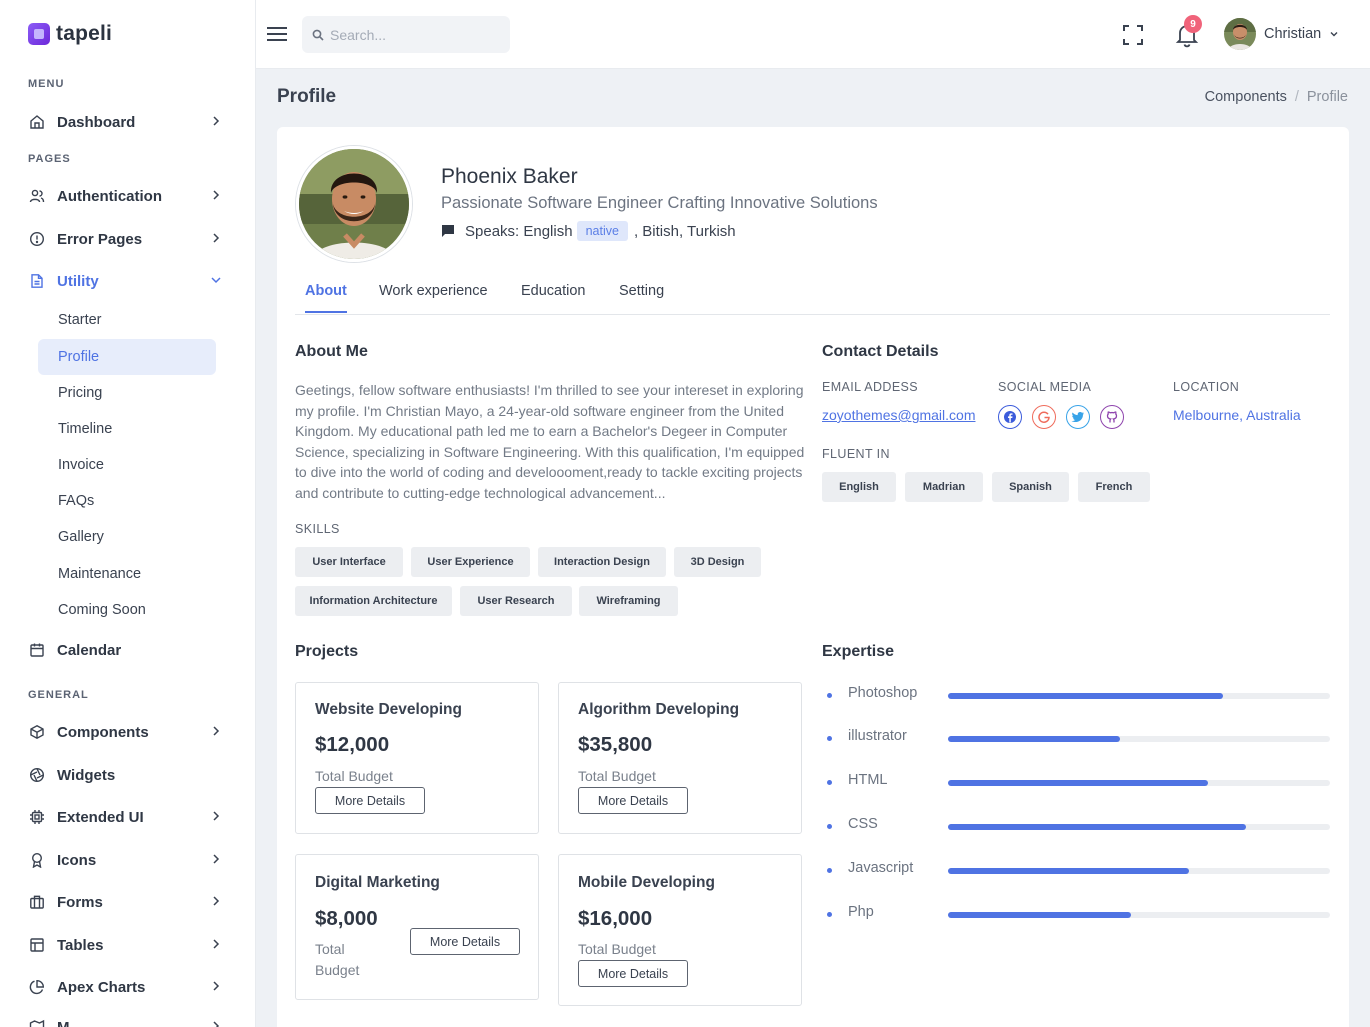 The image size is (1370, 1027). What do you see at coordinates (861, 912) in the screenshot?
I see `expertise-name: Php` at bounding box center [861, 912].